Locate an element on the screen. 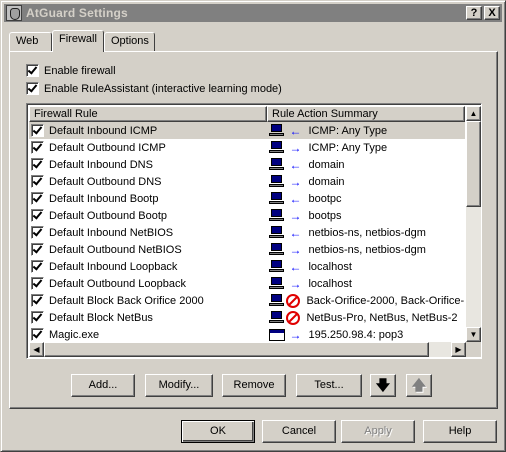  scroll-left-arrow-icon: ◀ is located at coordinates (36, 349).